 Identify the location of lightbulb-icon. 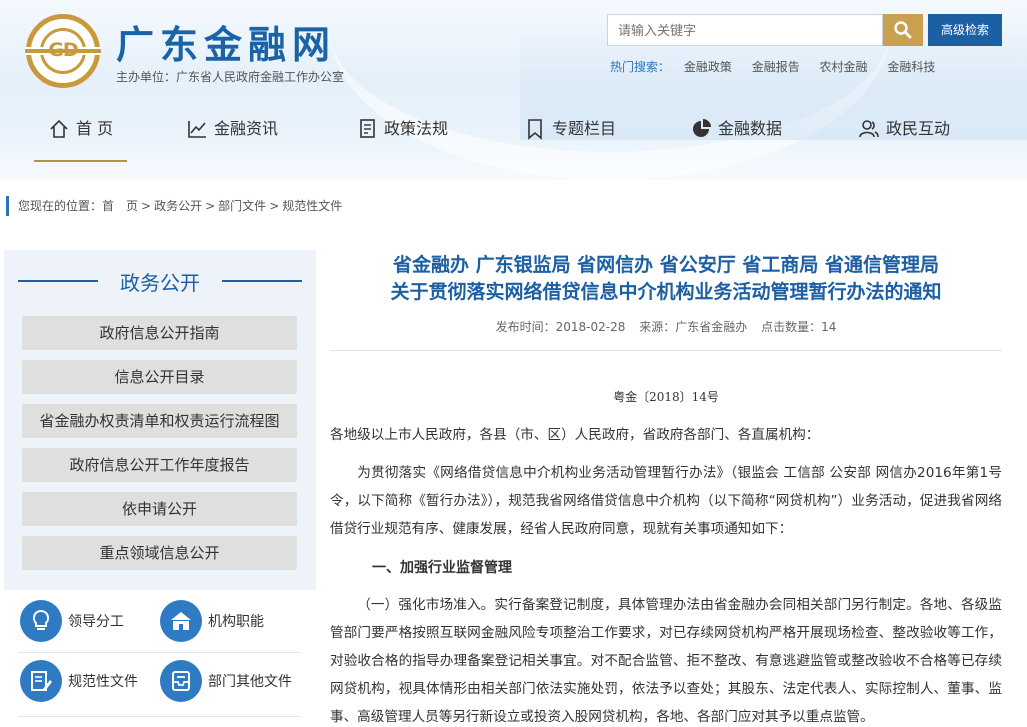
(41, 619).